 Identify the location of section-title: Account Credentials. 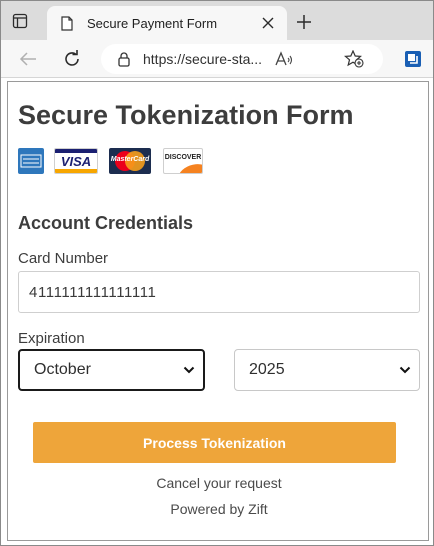
(106, 223).